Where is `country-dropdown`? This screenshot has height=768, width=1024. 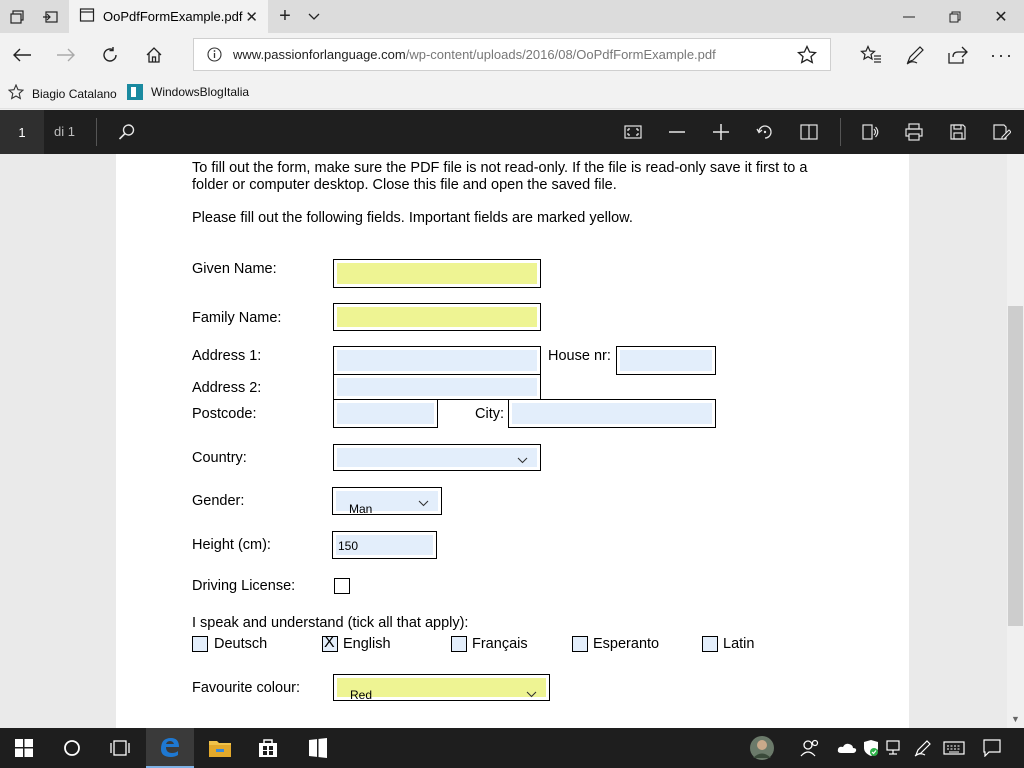
country-dropdown is located at coordinates (437, 457).